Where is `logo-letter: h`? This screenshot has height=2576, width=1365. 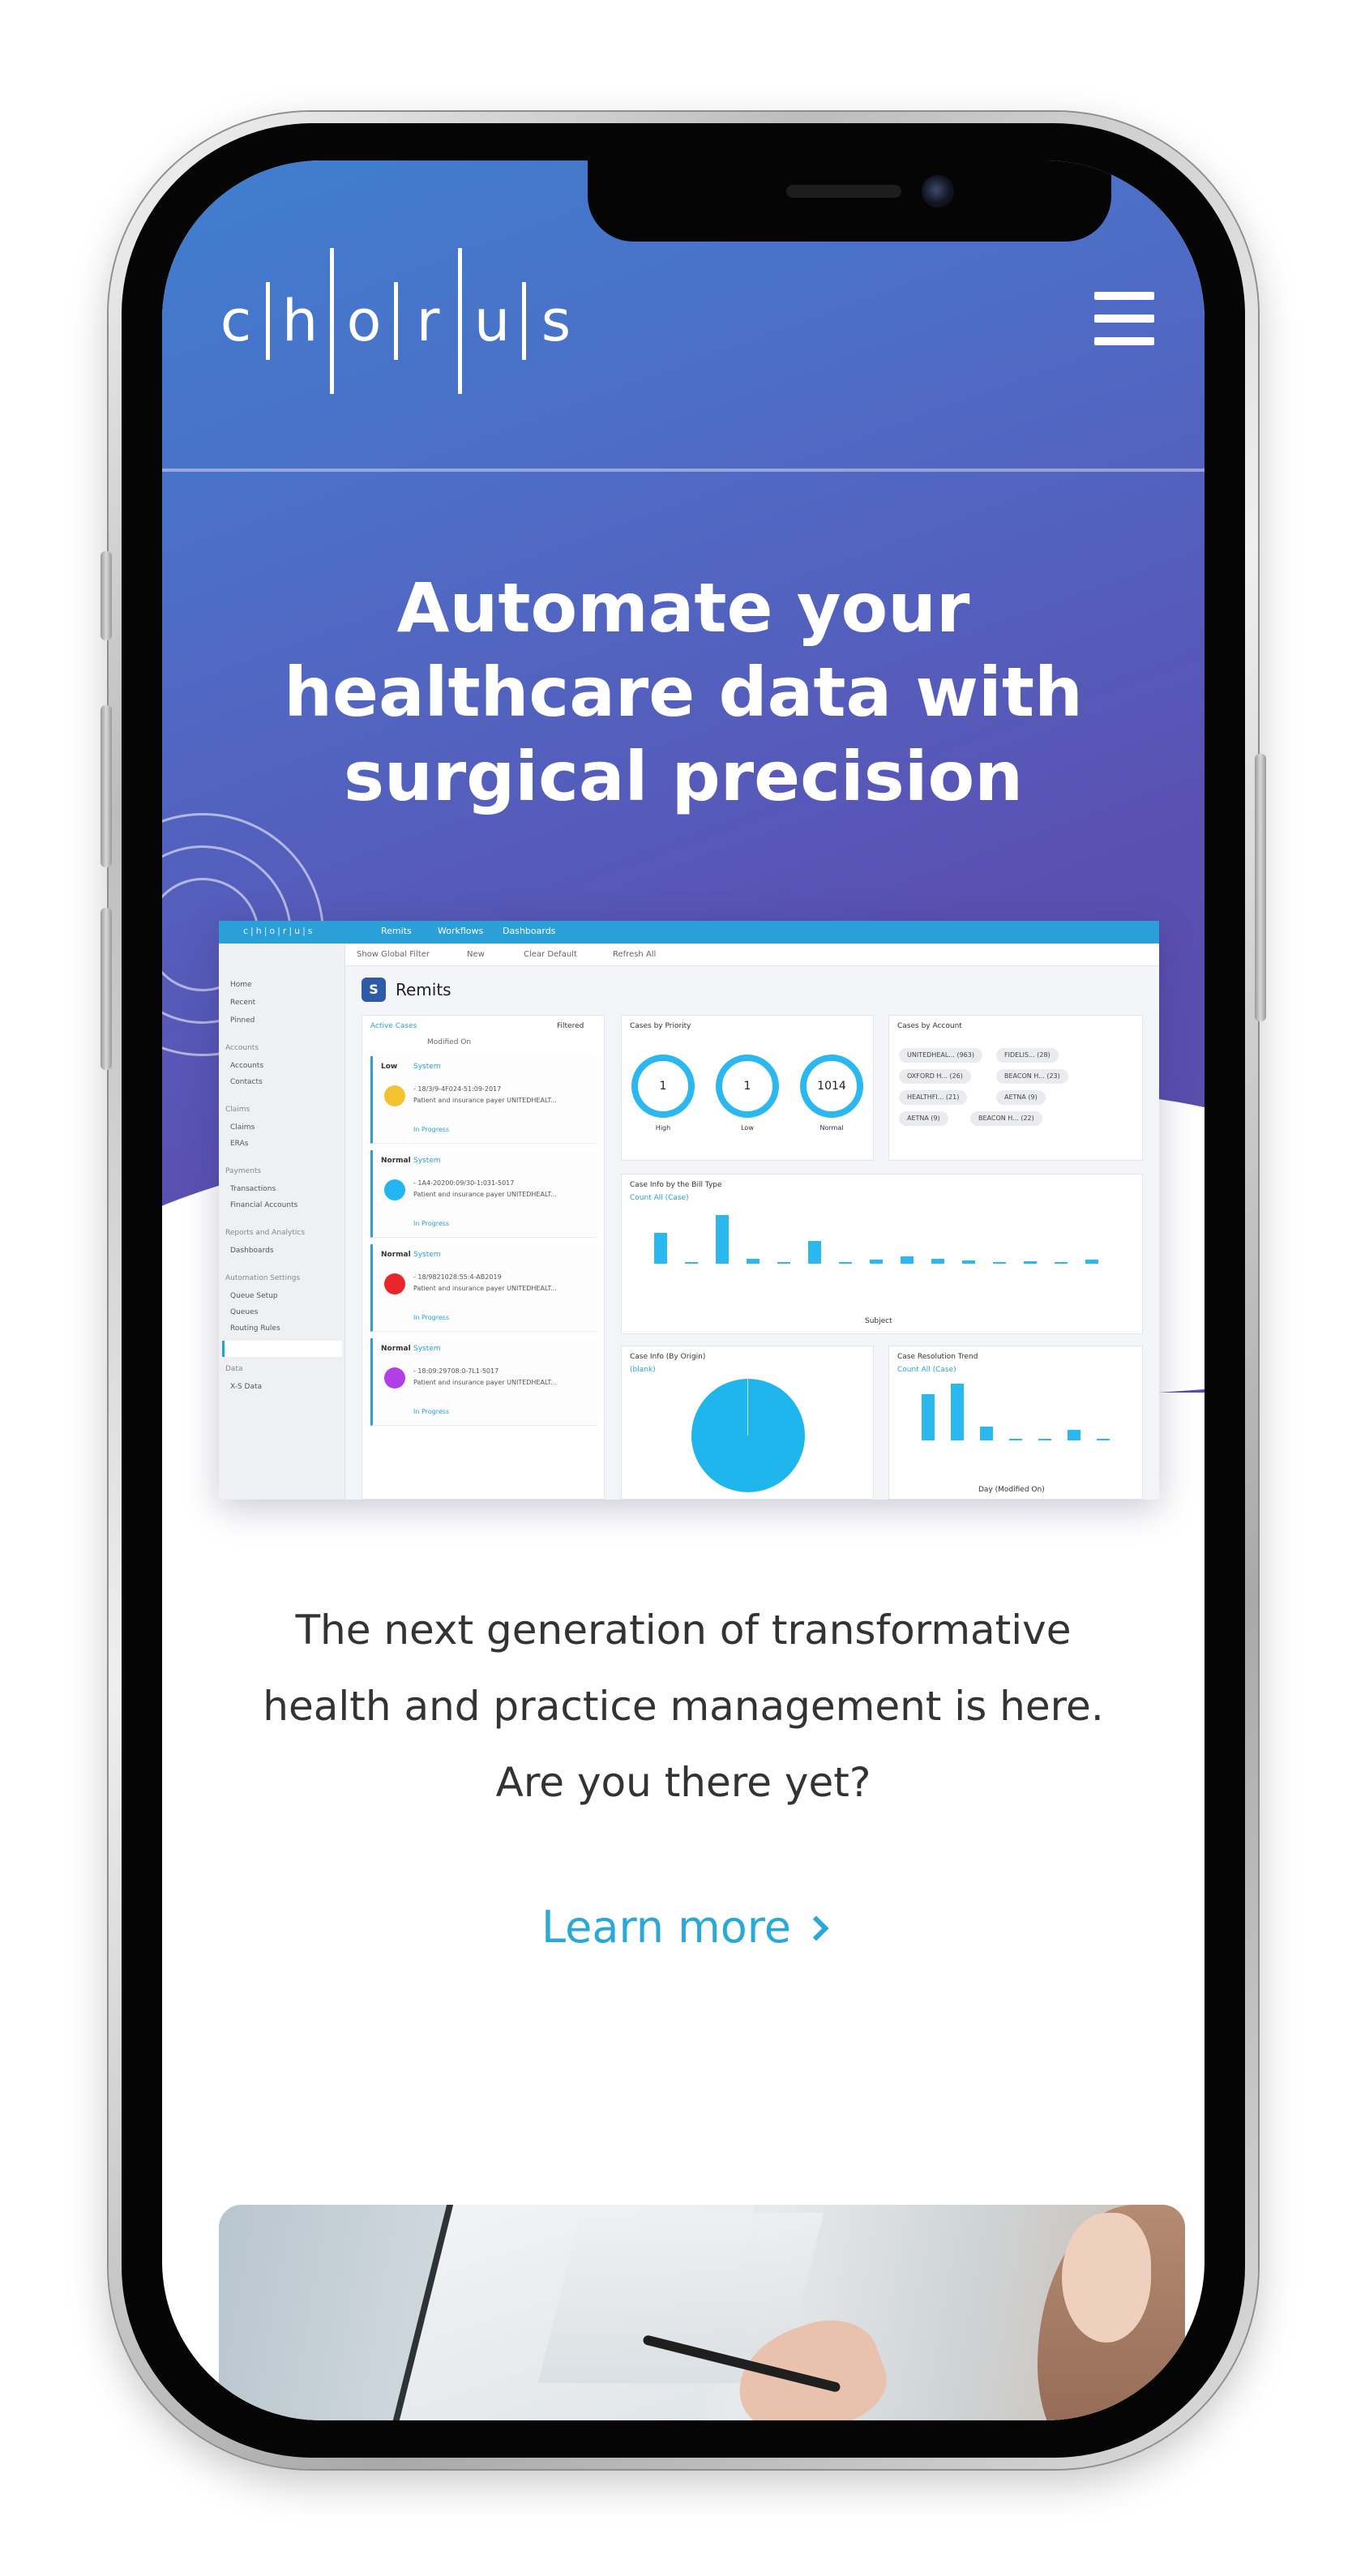
logo-letter: h is located at coordinates (300, 321).